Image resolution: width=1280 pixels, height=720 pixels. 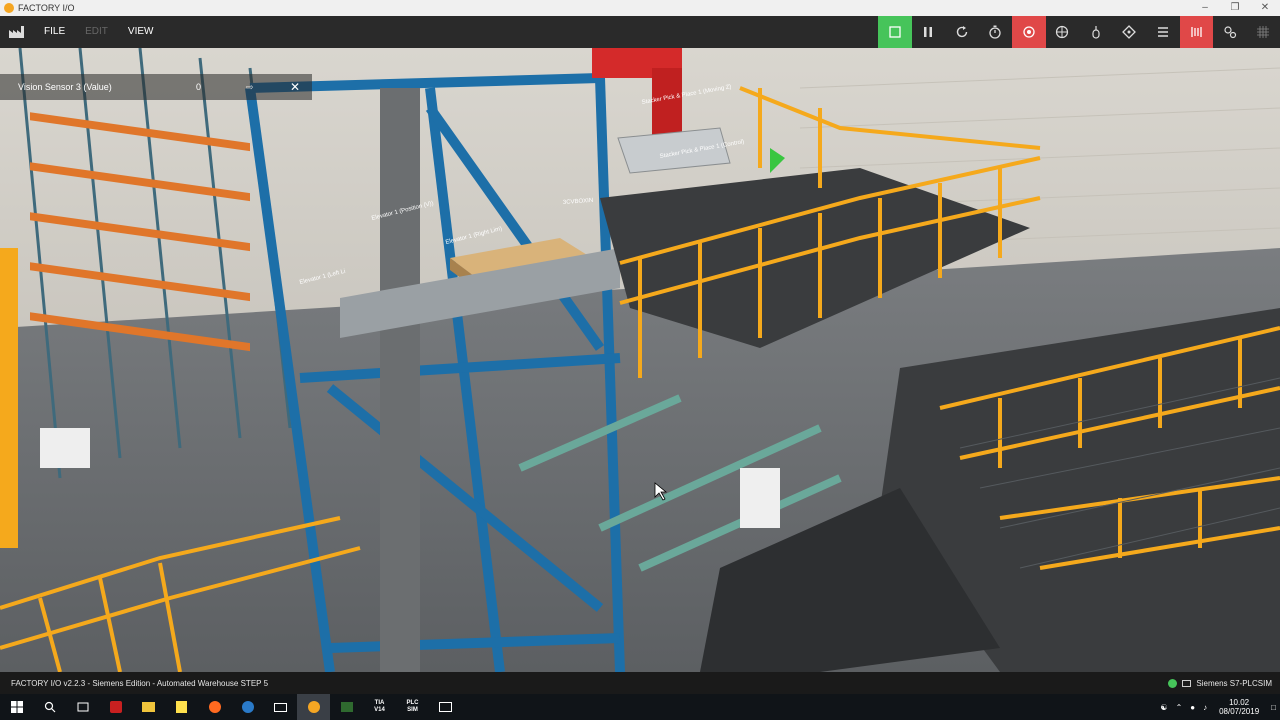 What do you see at coordinates (962, 32) in the screenshot?
I see `reset-icon` at bounding box center [962, 32].